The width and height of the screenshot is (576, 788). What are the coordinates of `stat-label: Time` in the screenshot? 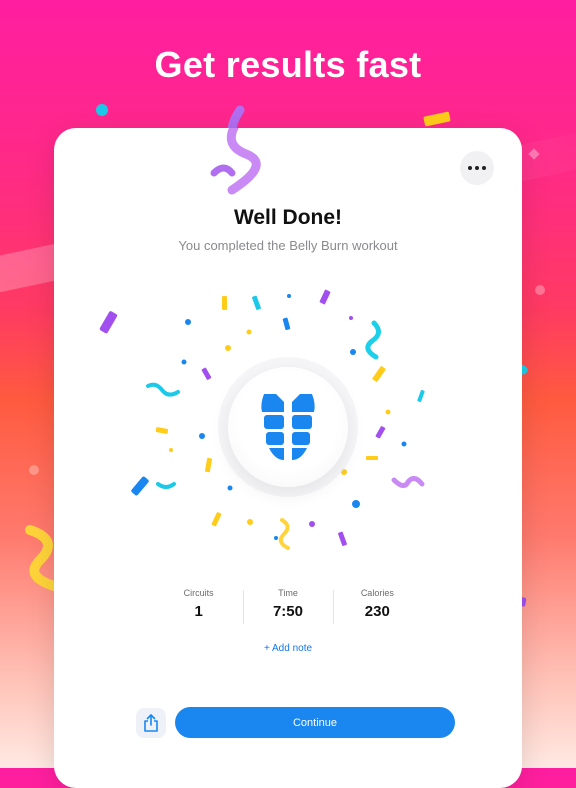 It's located at (288, 593).